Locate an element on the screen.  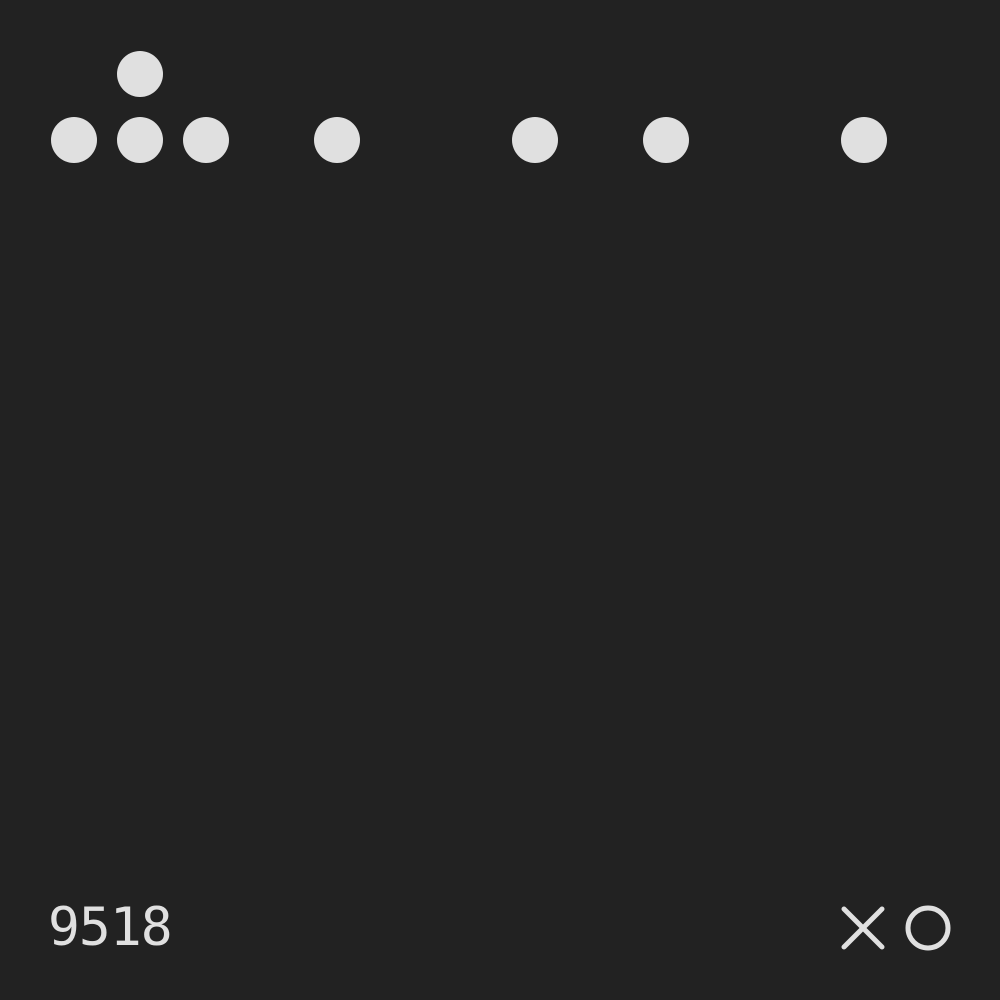
token-id-label: 9518 is located at coordinates (110, 927).